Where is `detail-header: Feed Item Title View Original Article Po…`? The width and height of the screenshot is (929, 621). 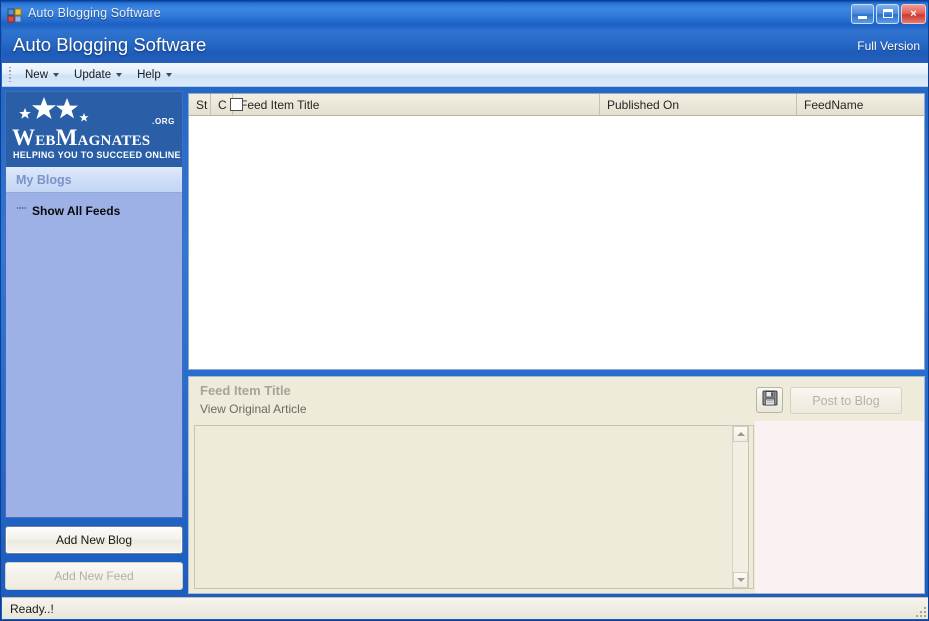
detail-header: Feed Item Title View Original Article Po… is located at coordinates (556, 400).